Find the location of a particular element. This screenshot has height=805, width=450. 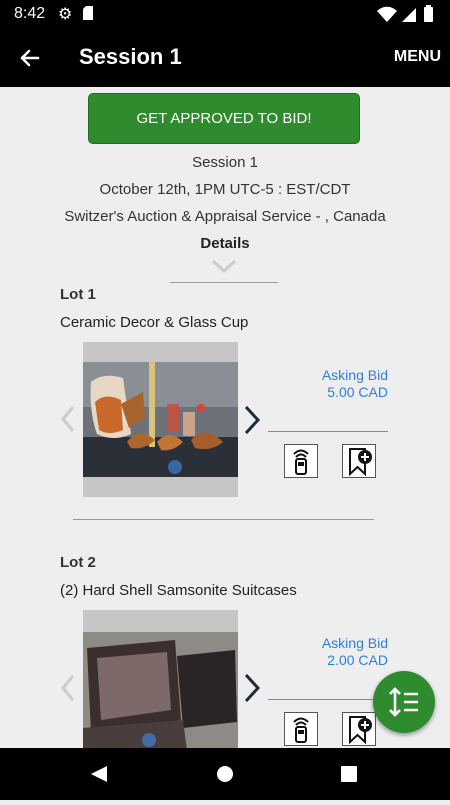

system-nav-bar is located at coordinates (225, 774).